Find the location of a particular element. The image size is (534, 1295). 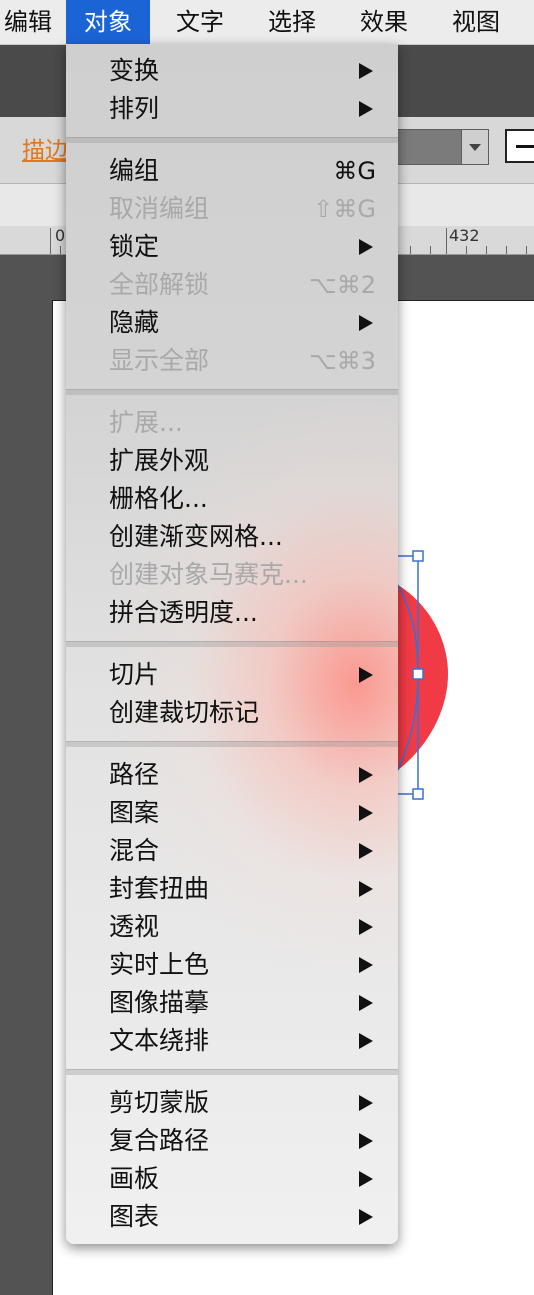

menu-item-label: 文本绕排 is located at coordinates (159, 1040).